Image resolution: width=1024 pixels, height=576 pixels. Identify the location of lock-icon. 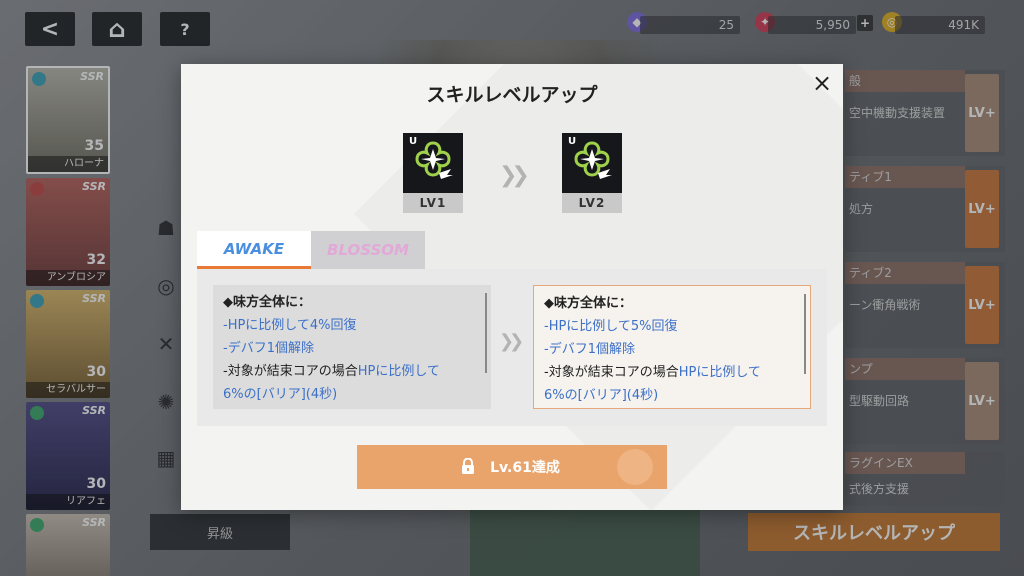
(468, 466).